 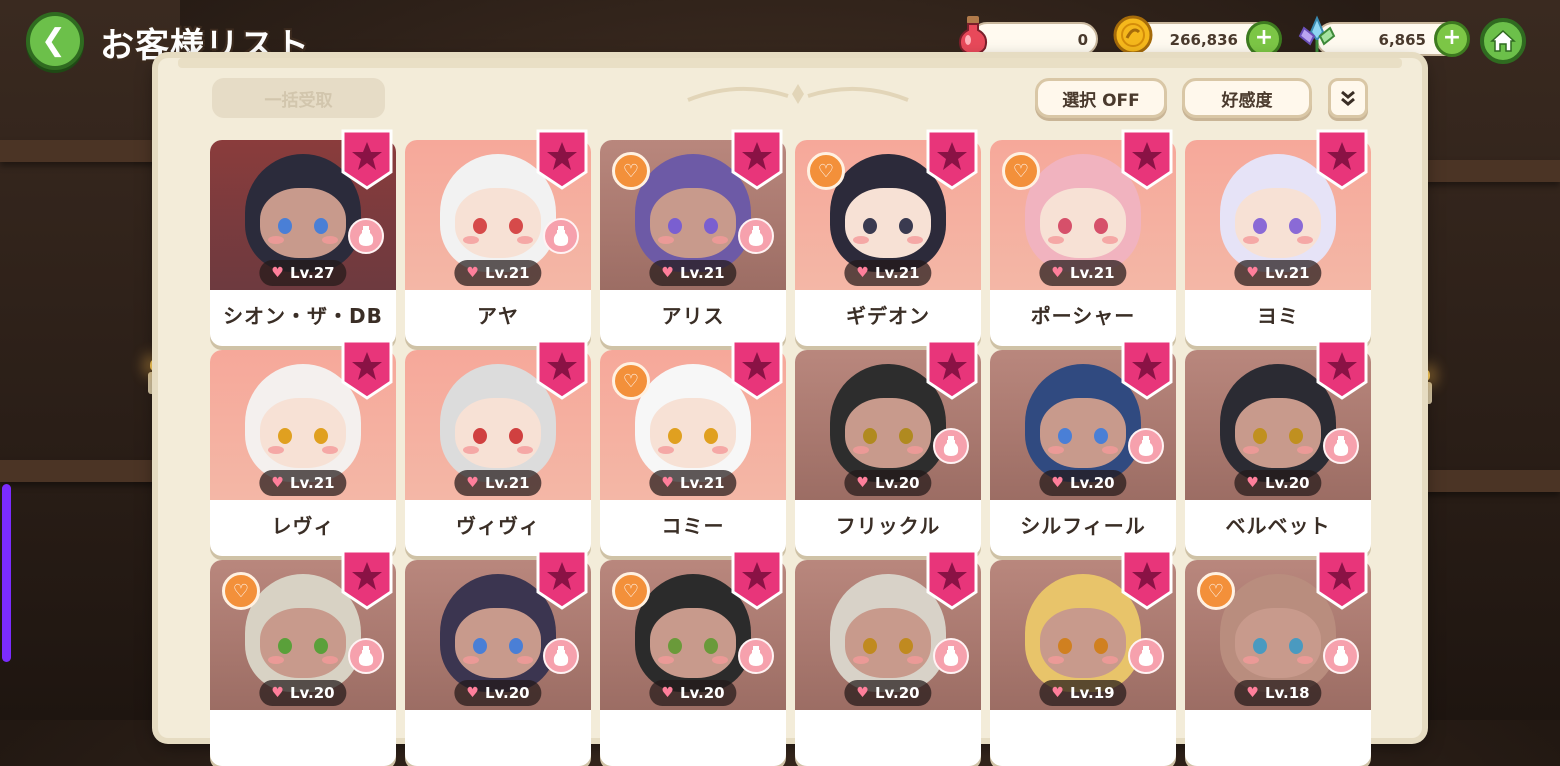 What do you see at coordinates (1393, 39) in the screenshot?
I see `crystal-resource: 6,865 +` at bounding box center [1393, 39].